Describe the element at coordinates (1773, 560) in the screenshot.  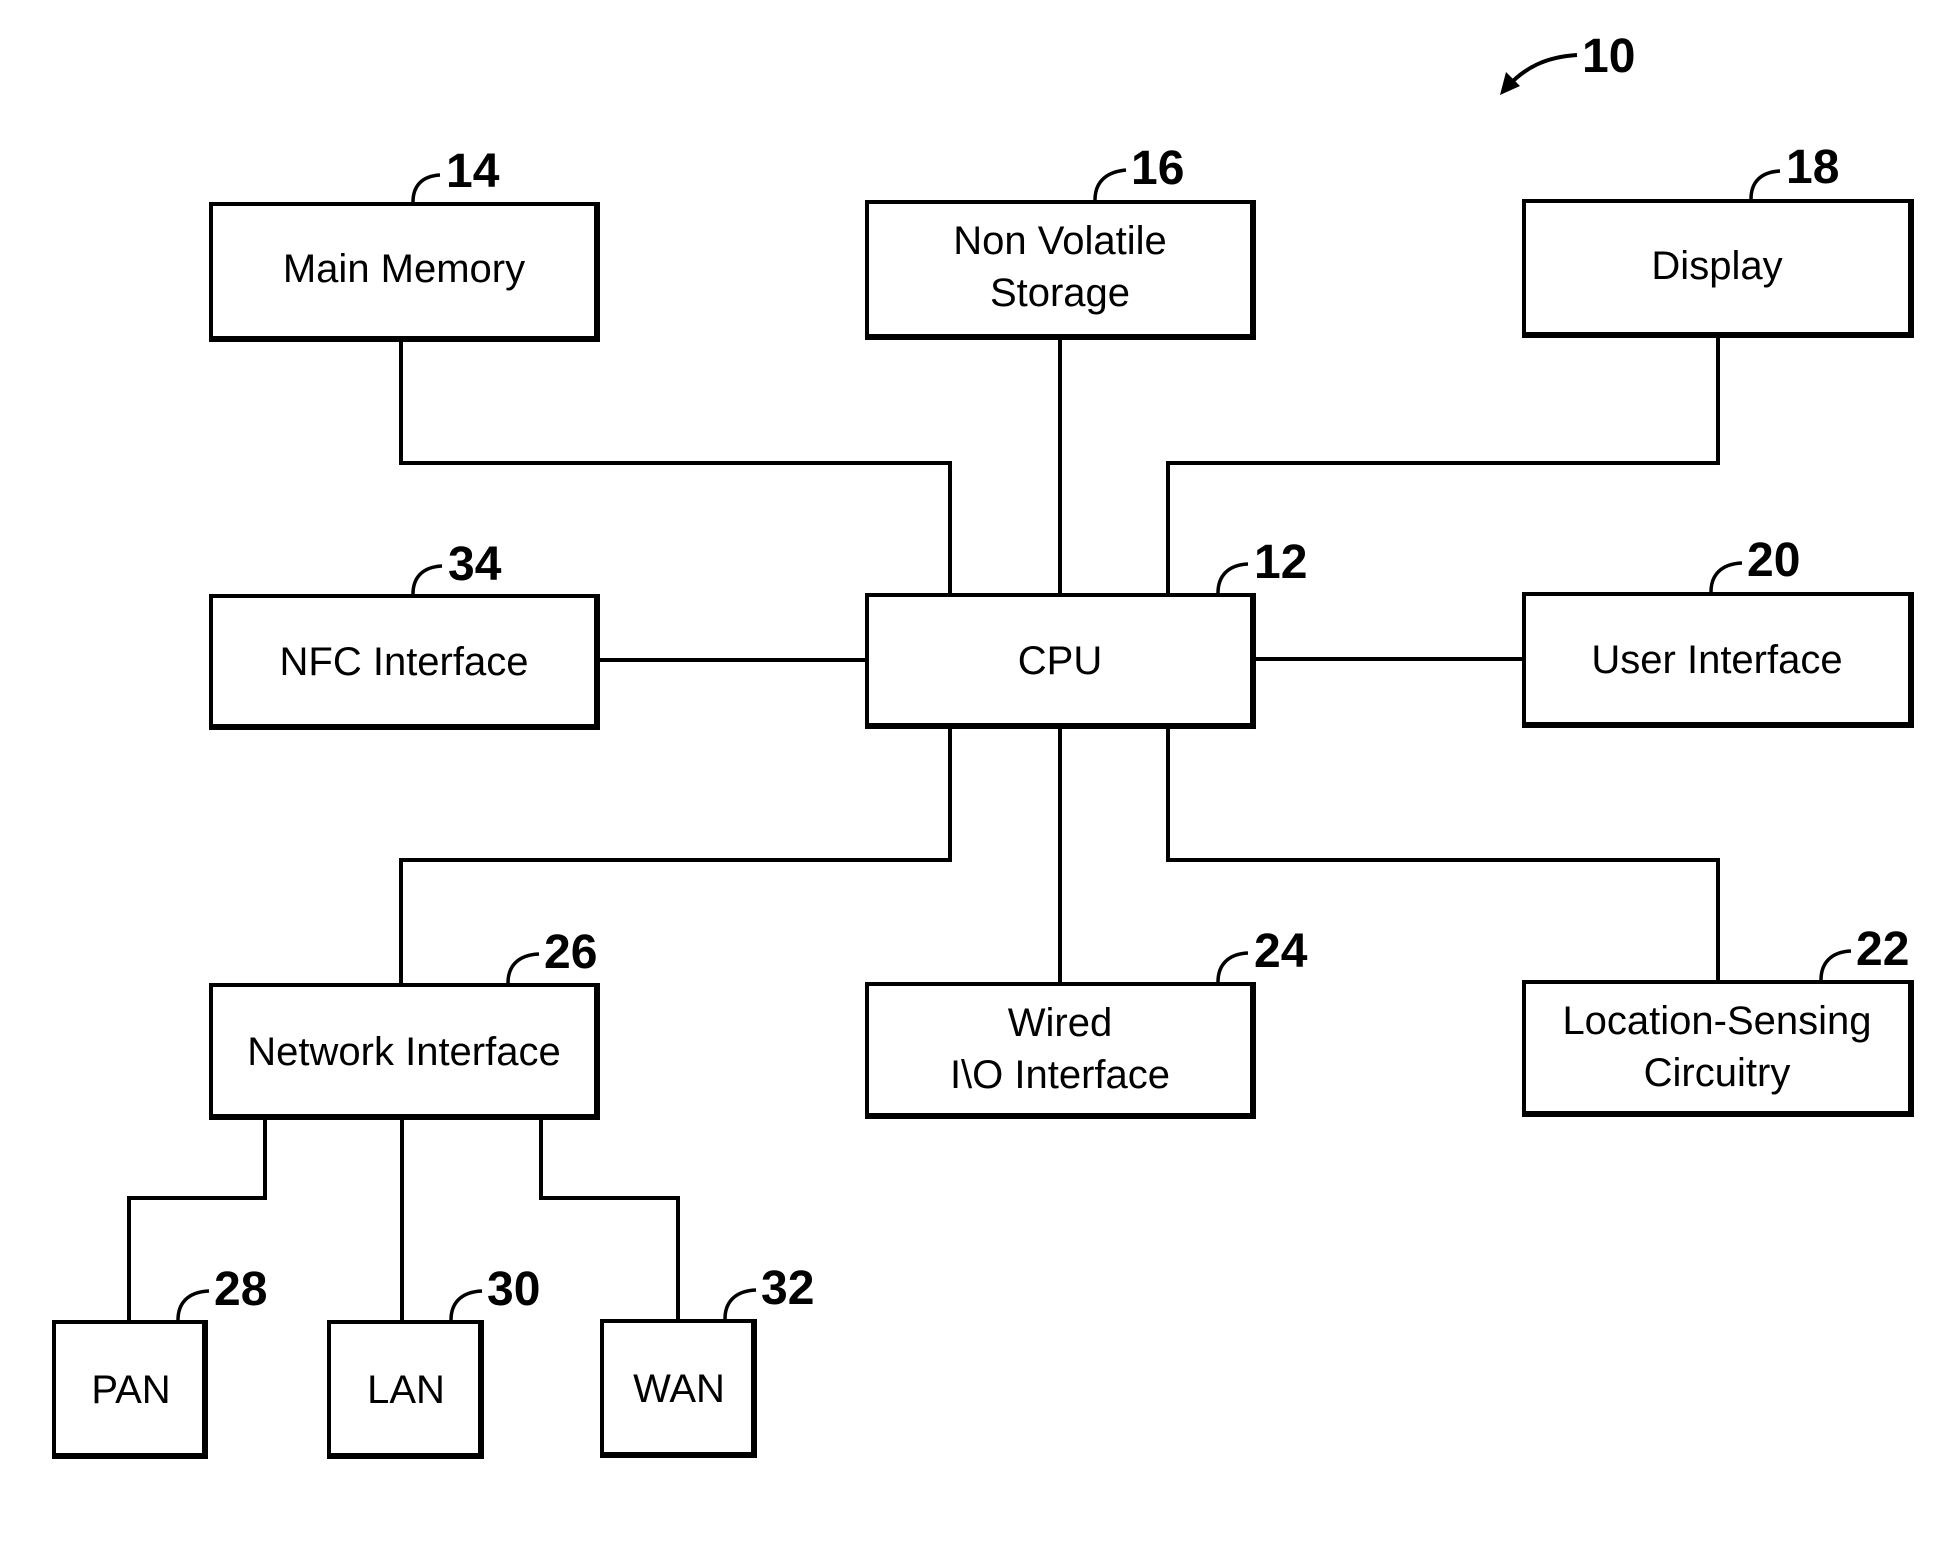
I see `reference-number: 20` at that location.